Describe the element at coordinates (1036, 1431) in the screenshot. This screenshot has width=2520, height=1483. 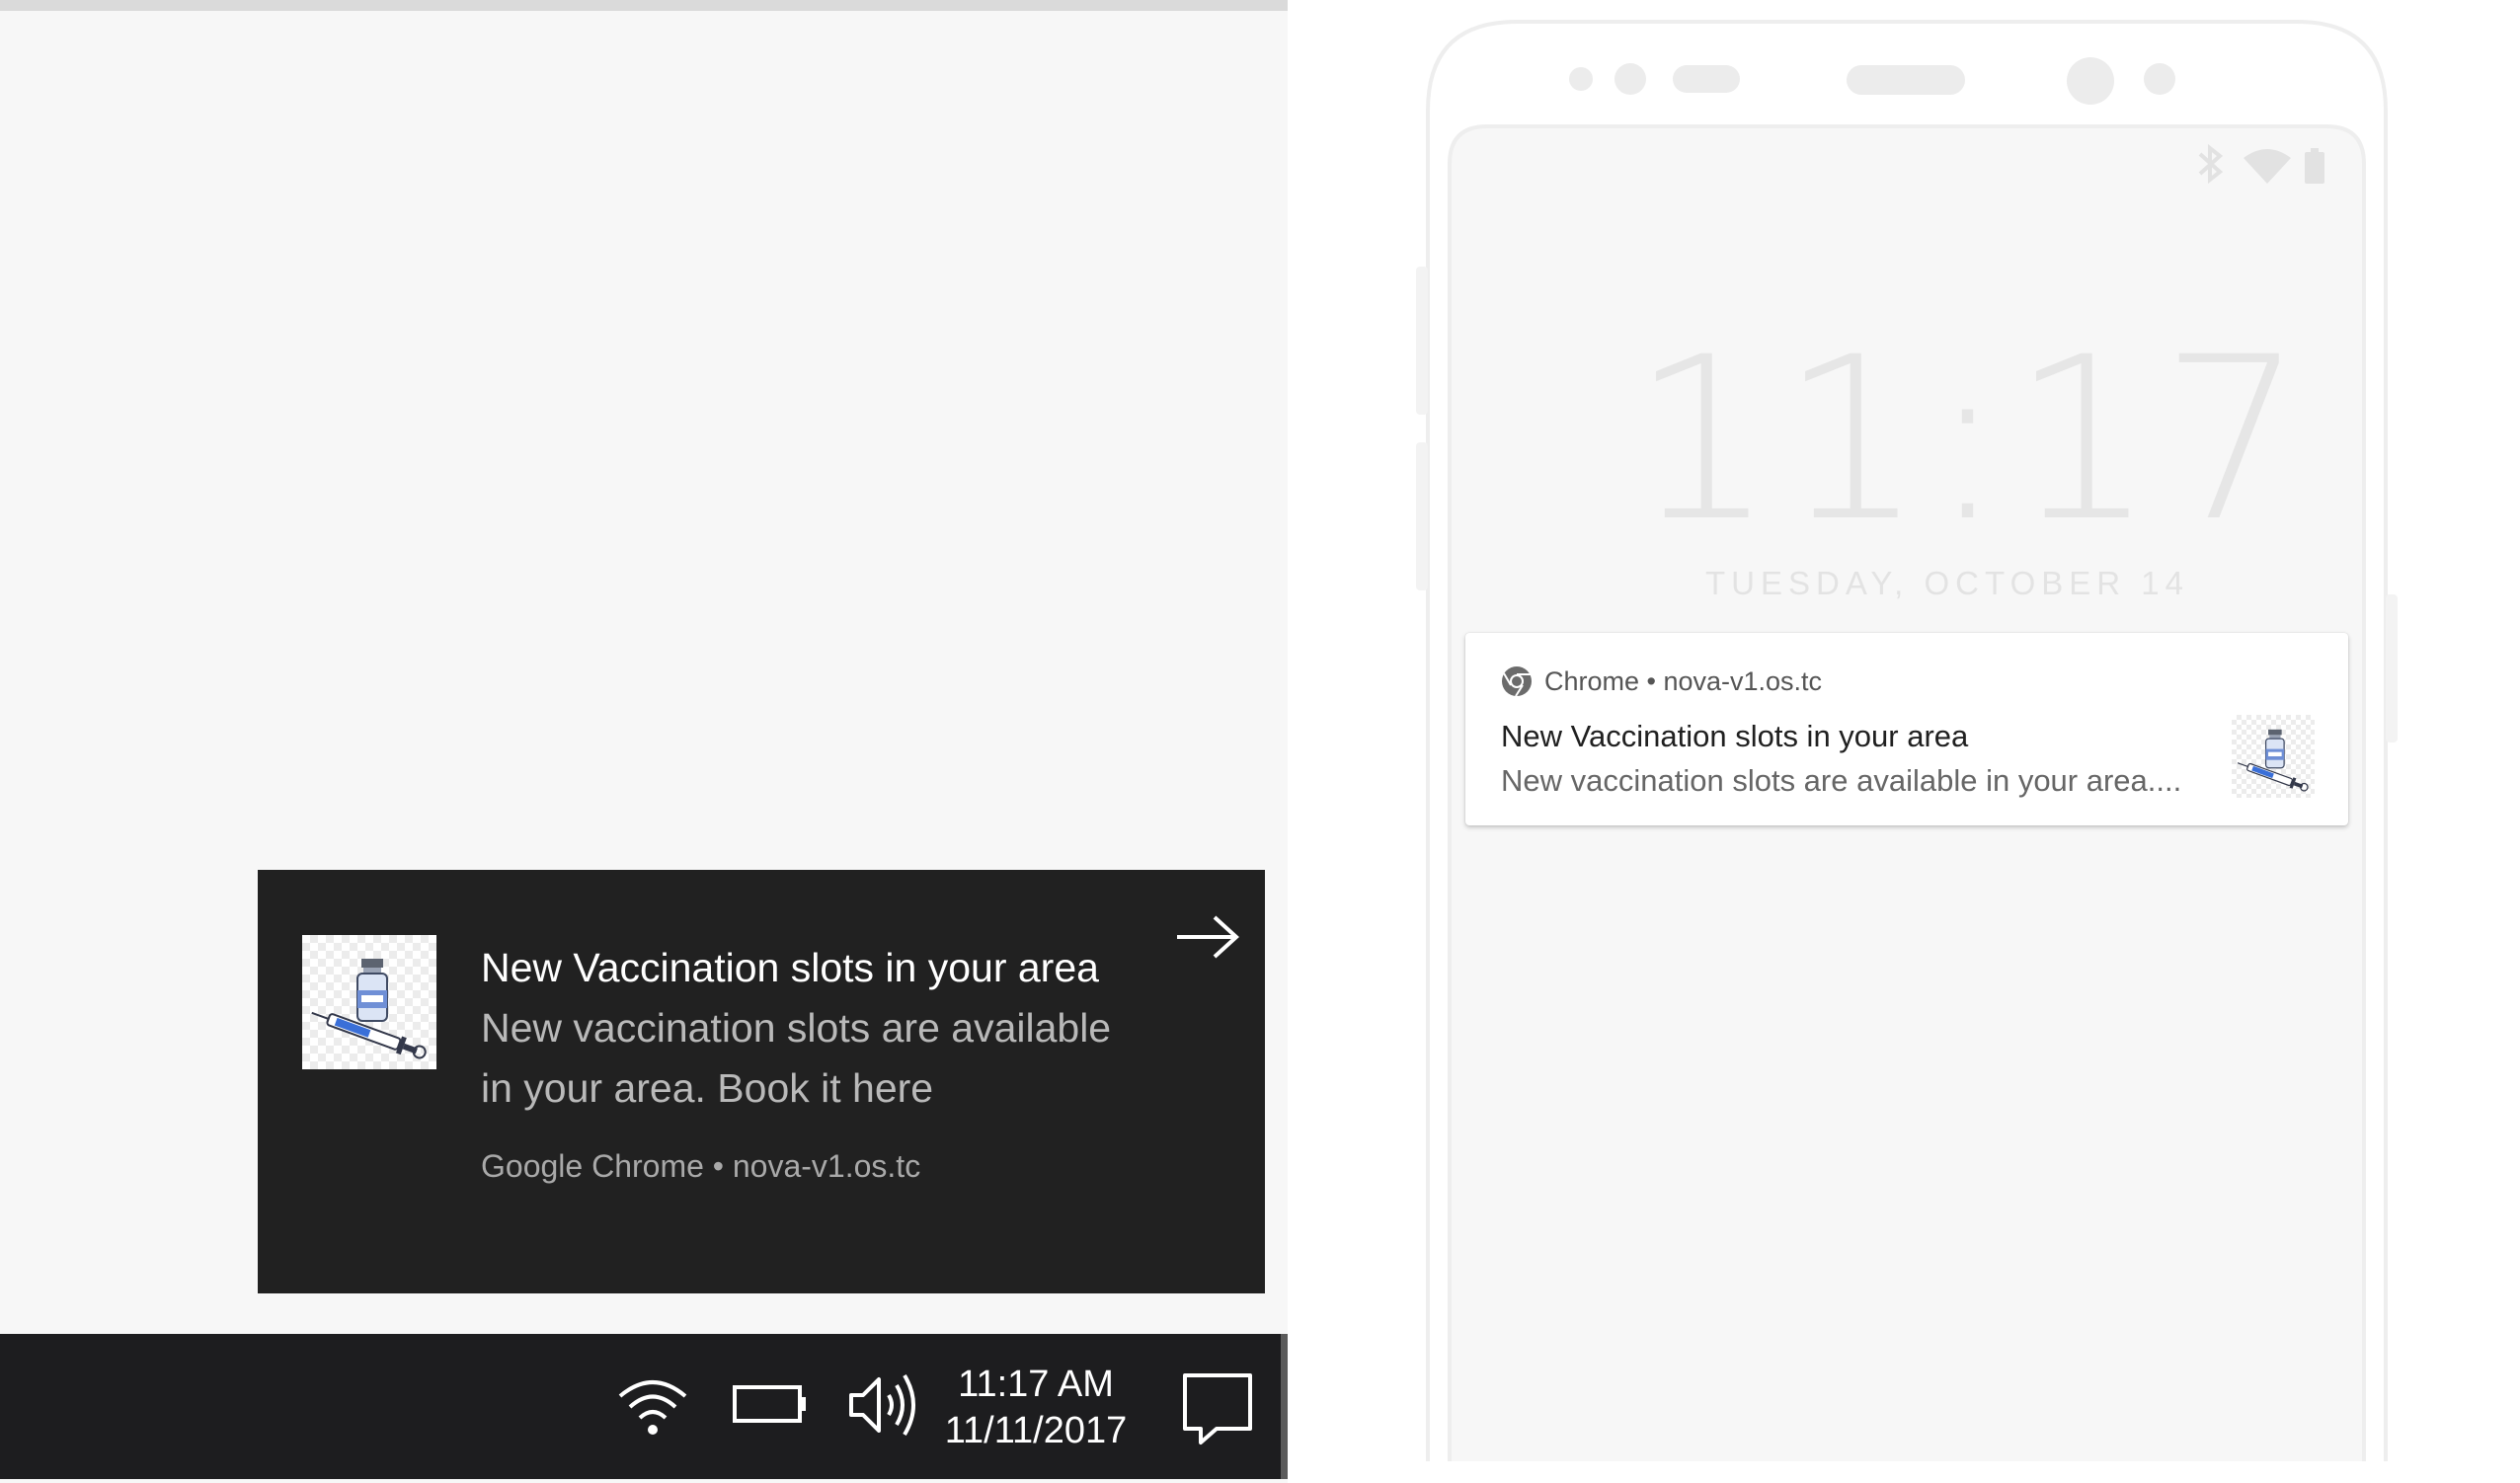
I see `taskbar-date: 11/11/2017` at that location.